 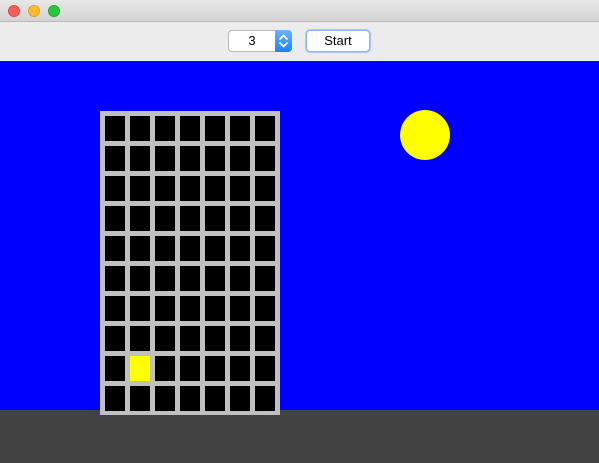 What do you see at coordinates (140, 368) in the screenshot?
I see `lit-window` at bounding box center [140, 368].